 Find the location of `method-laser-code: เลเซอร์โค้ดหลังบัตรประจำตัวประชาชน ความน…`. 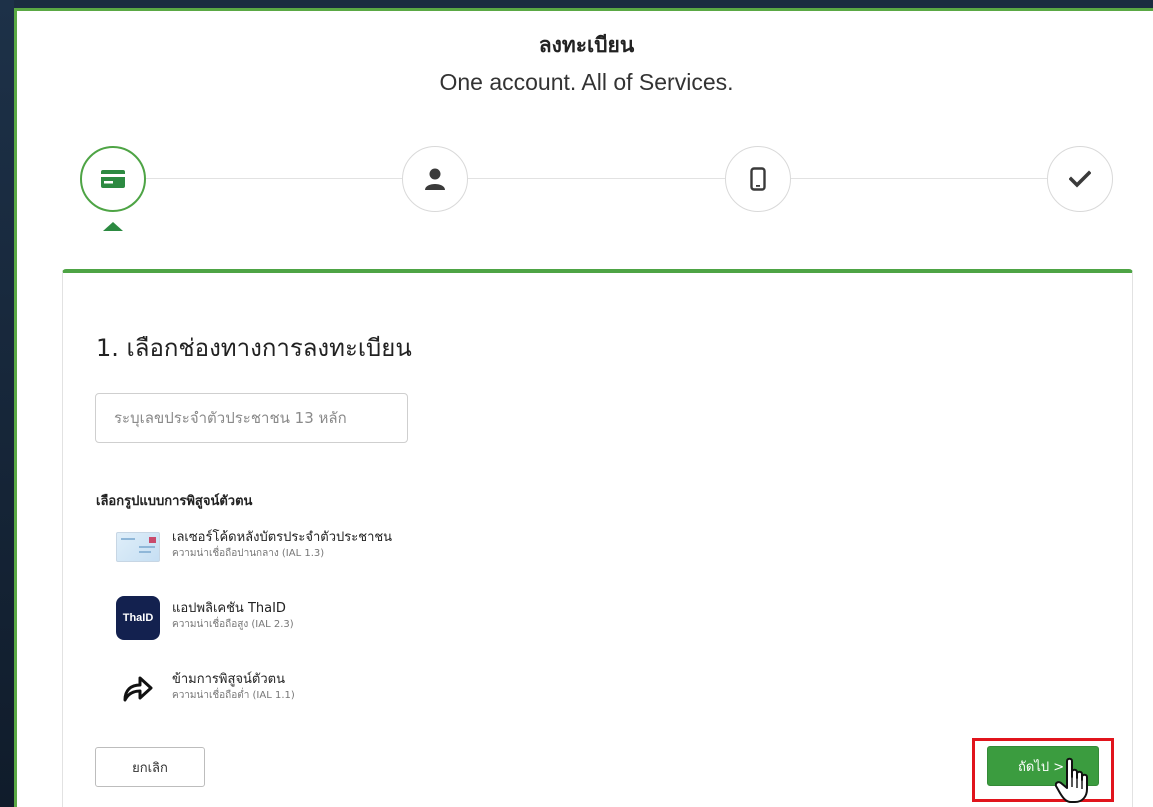

method-laser-code: เลเซอร์โค้ดหลังบัตรประจำตัวประชาชน ความน… is located at coordinates (315, 549).